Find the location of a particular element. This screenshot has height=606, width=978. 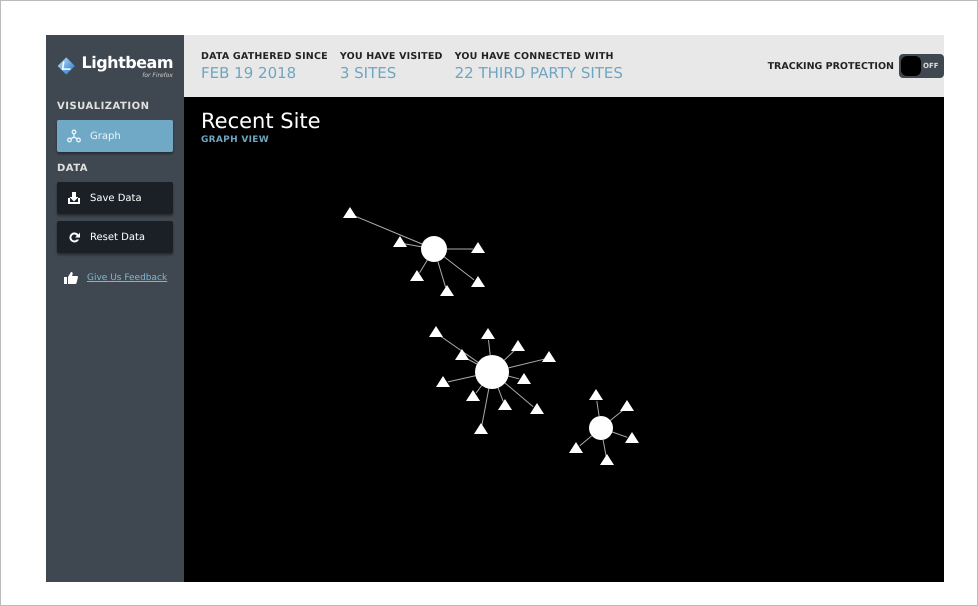

section-heading: VISUALIZATION is located at coordinates (103, 106).